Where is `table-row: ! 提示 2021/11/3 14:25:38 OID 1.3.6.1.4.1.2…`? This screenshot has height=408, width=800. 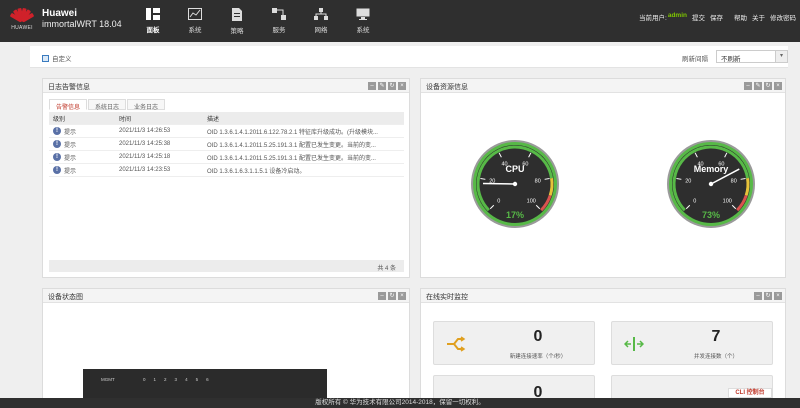 table-row: ! 提示 2021/11/3 14:25:38 OID 1.3.6.1.4.1.2… is located at coordinates (226, 144).